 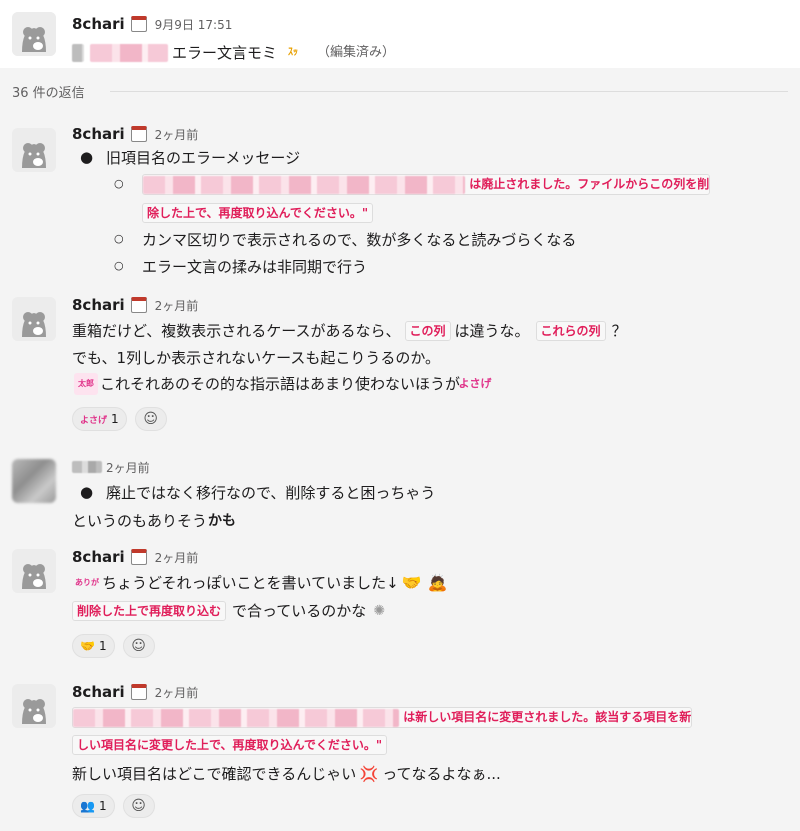 I want to click on inline-code: は新しい項目名に変更されました。該当する項目を新, so click(x=382, y=717).